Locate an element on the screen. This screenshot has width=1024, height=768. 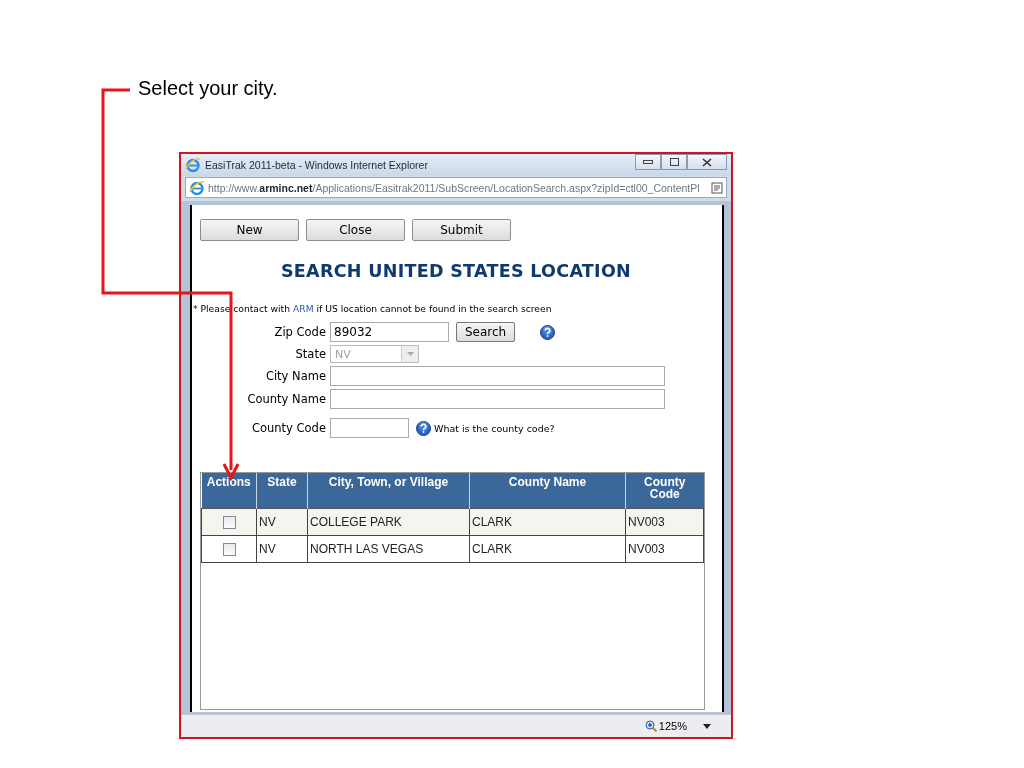
column-header: State is located at coordinates (282, 491).